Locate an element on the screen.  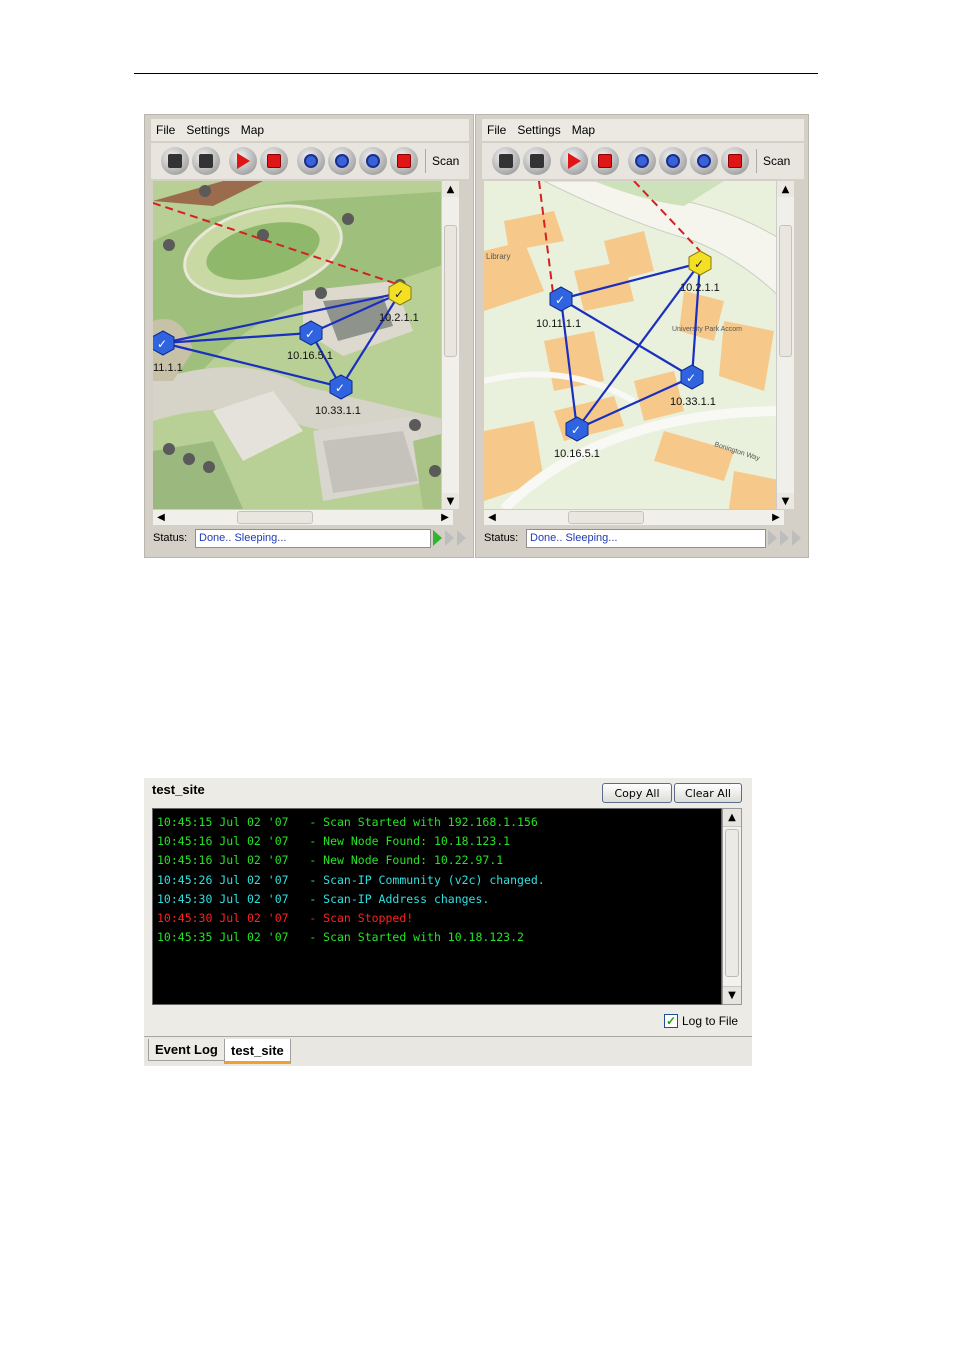
tab-strip: Event Log test_site is located at coordinates (448, 1051).